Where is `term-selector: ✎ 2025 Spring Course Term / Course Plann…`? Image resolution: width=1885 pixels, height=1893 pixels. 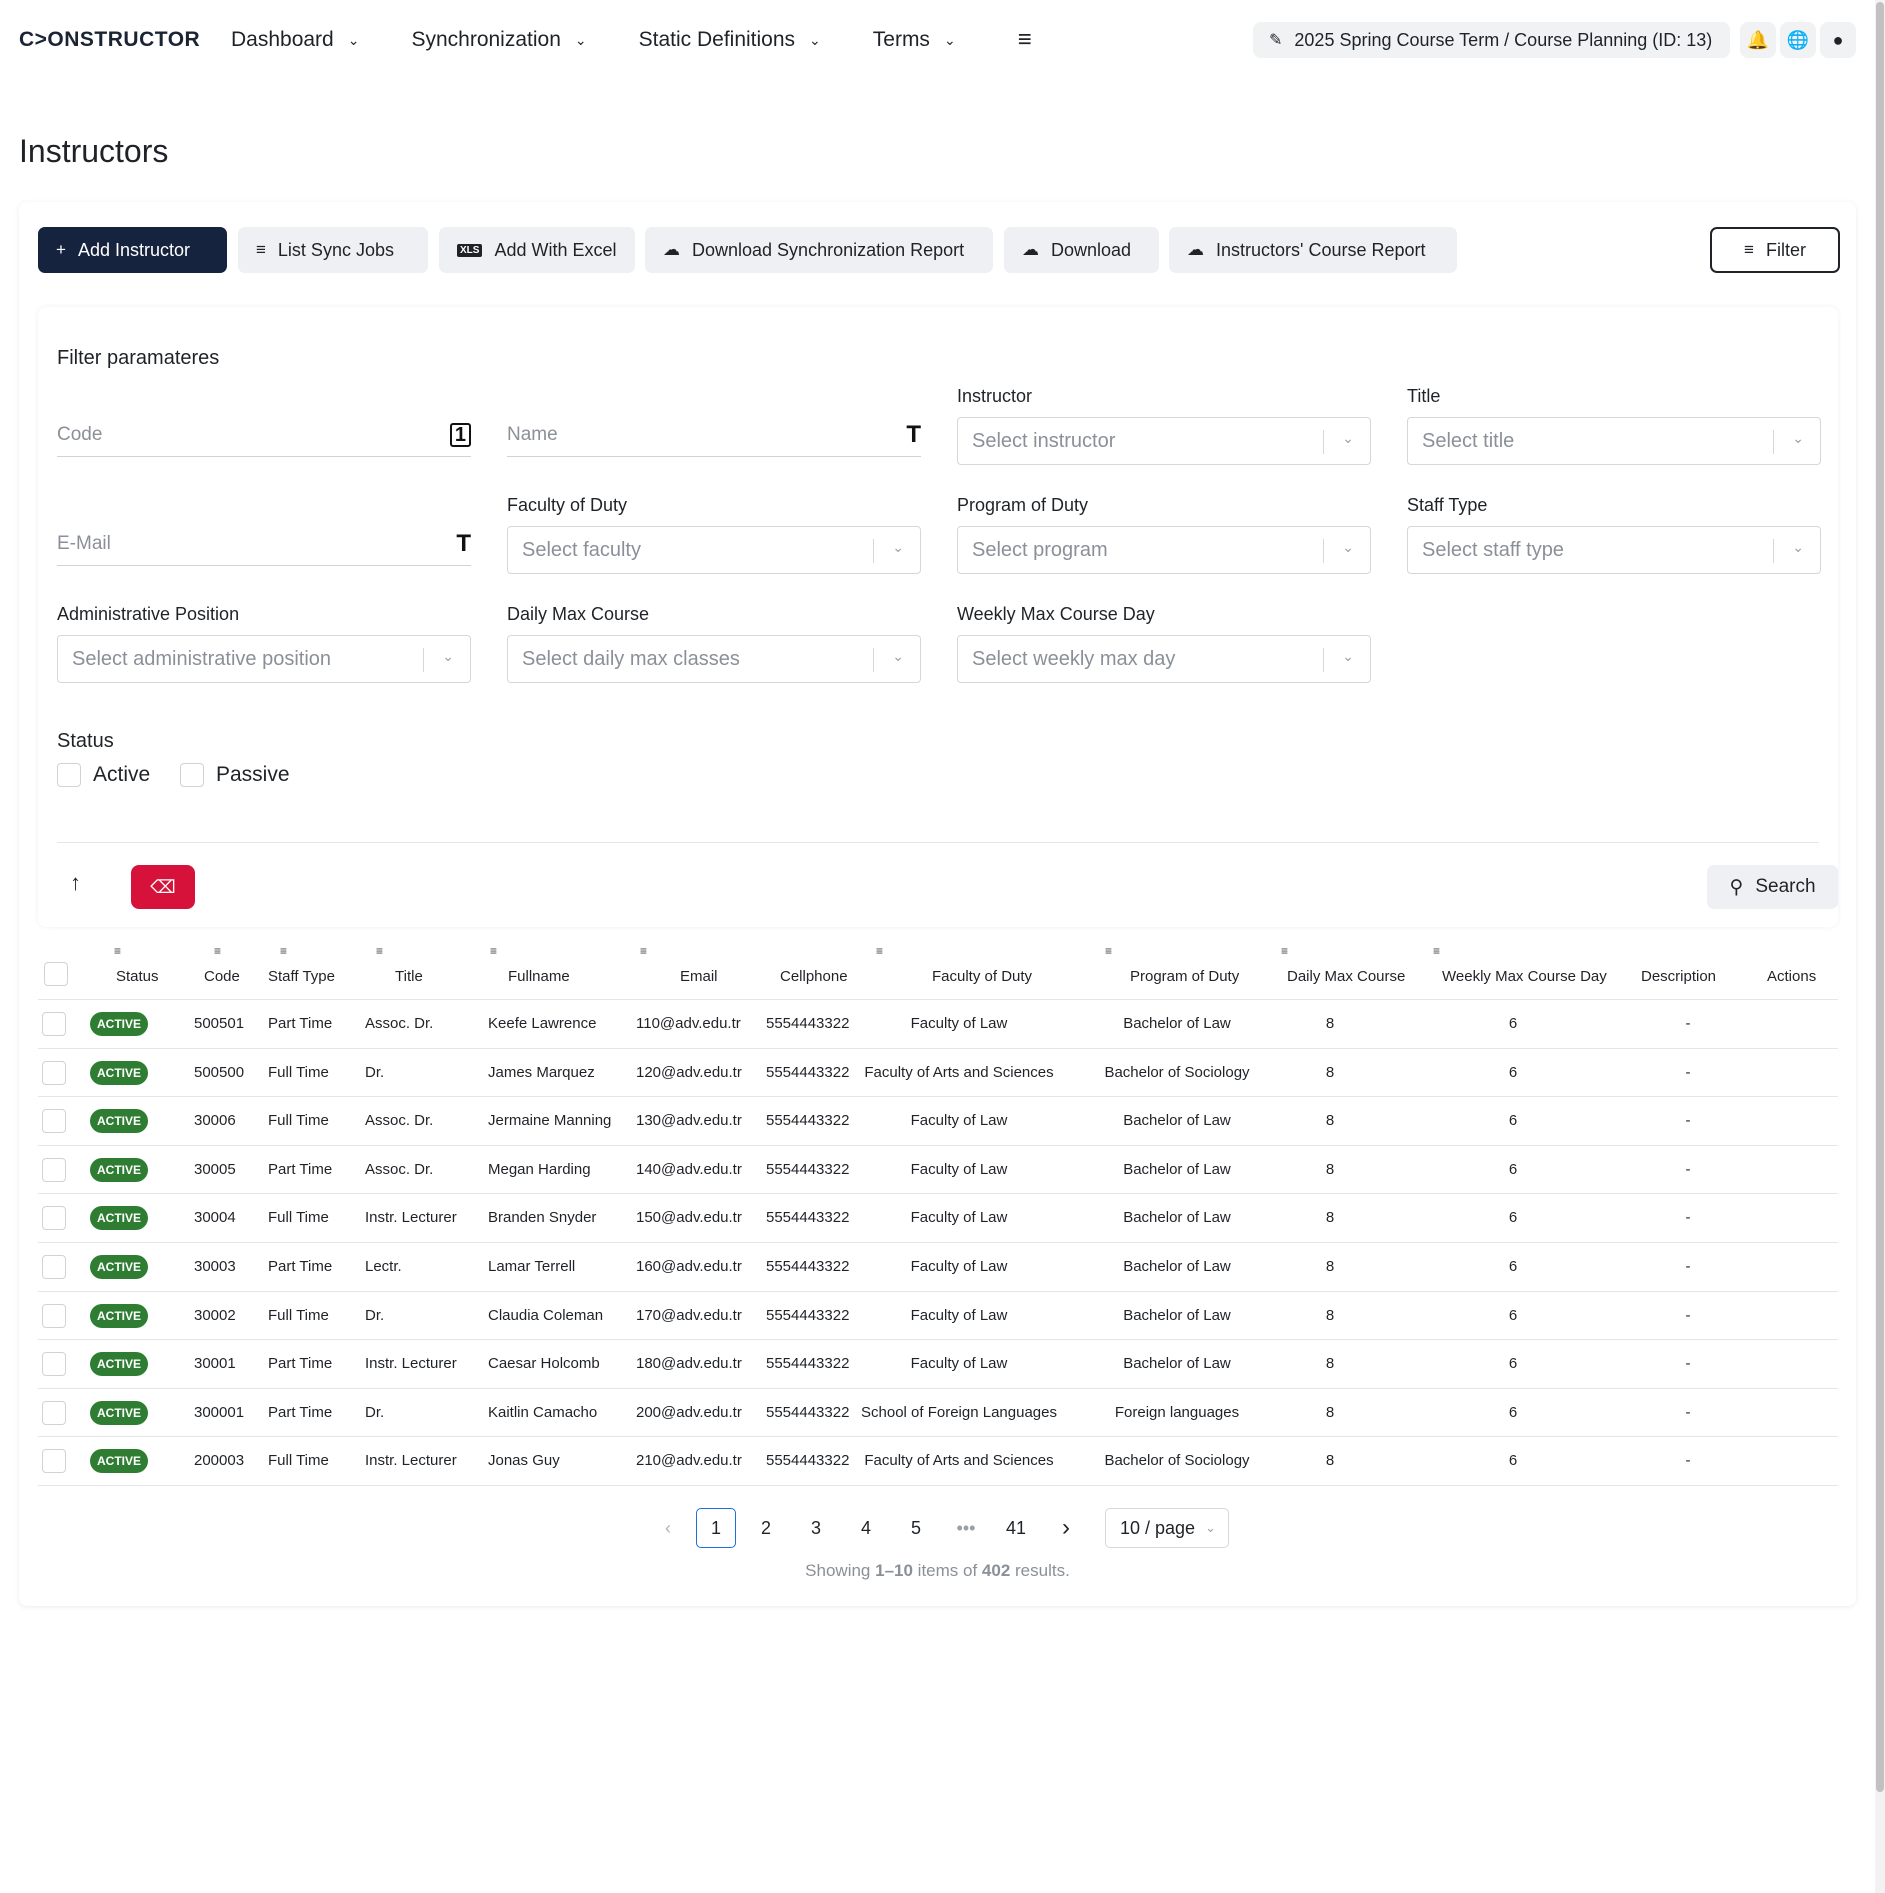 term-selector: ✎ 2025 Spring Course Term / Course Plann… is located at coordinates (1491, 40).